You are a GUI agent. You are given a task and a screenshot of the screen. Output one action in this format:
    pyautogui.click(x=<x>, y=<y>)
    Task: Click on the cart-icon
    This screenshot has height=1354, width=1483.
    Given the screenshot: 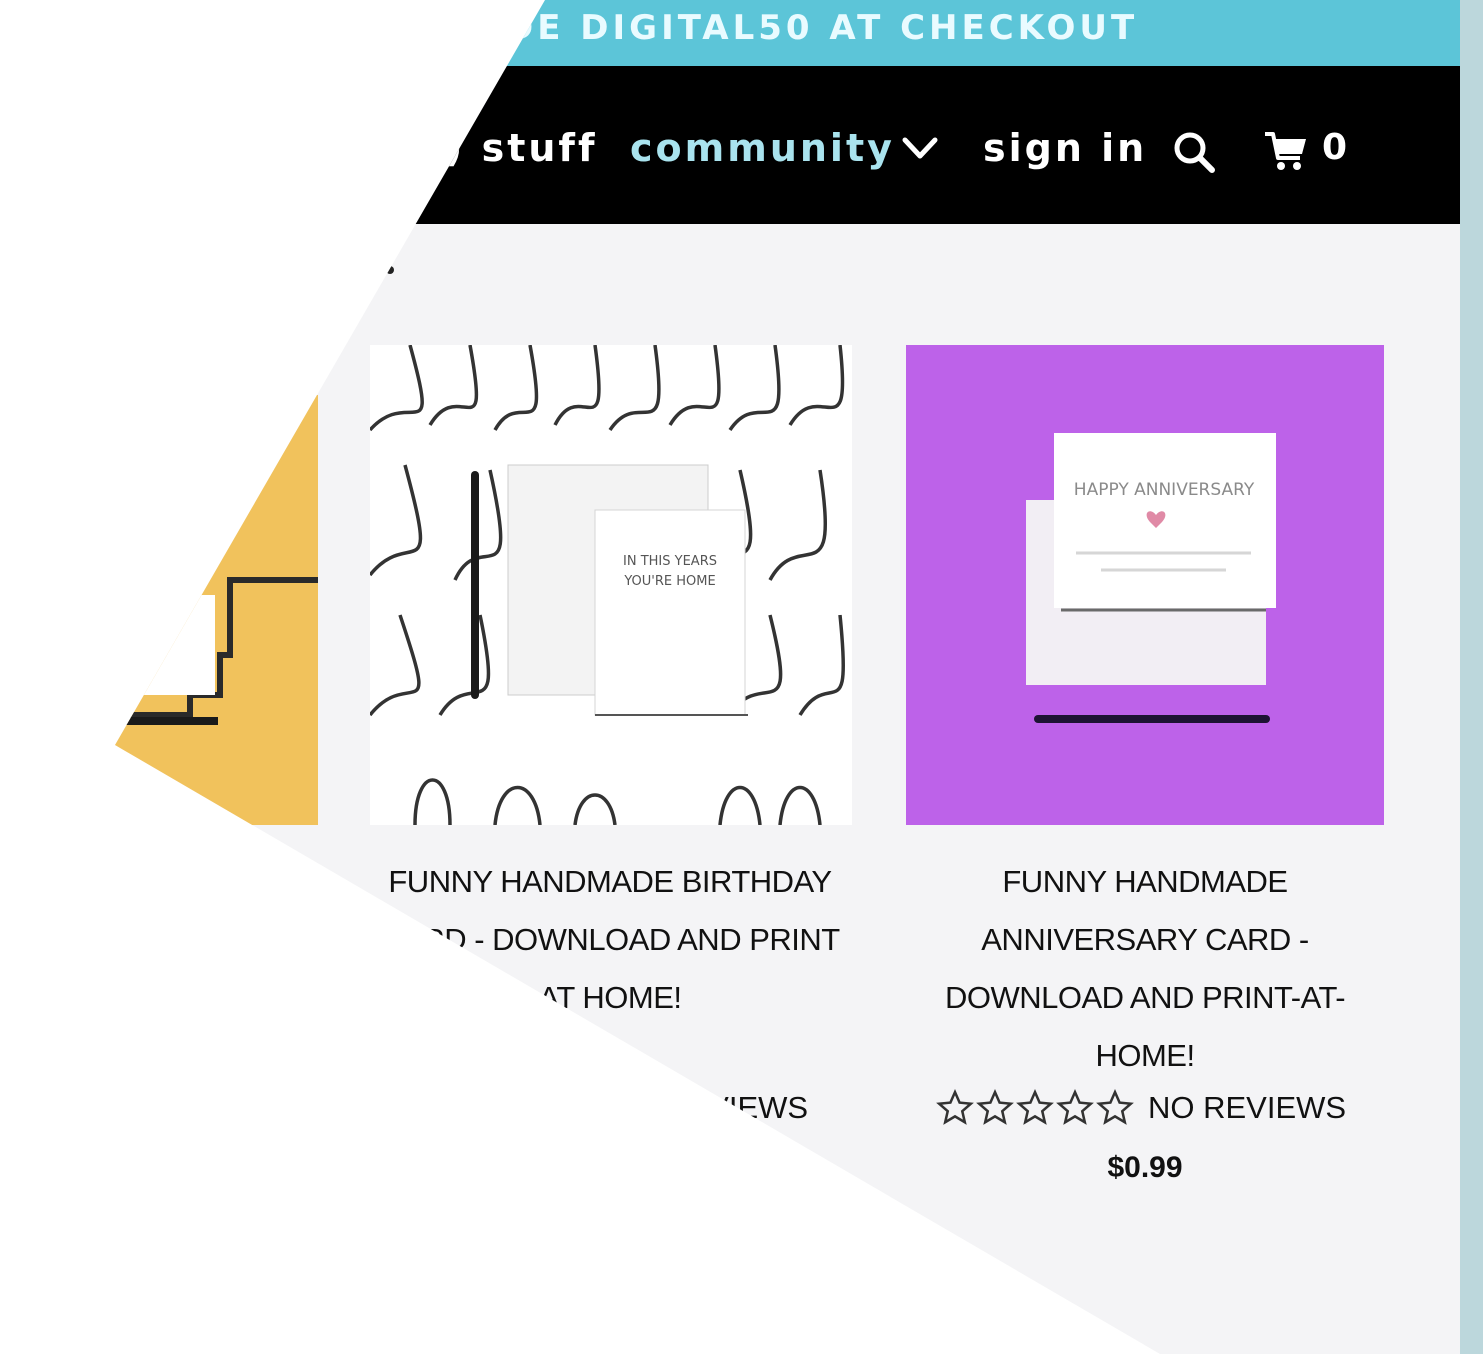 What is the action you would take?
    pyautogui.click(x=1286, y=150)
    